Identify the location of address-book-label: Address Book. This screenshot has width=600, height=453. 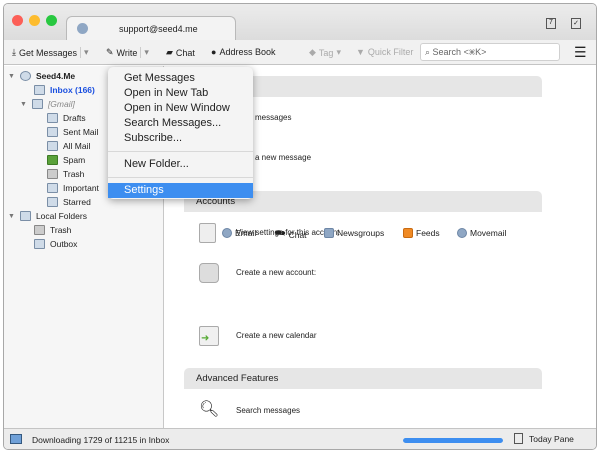
(247, 52).